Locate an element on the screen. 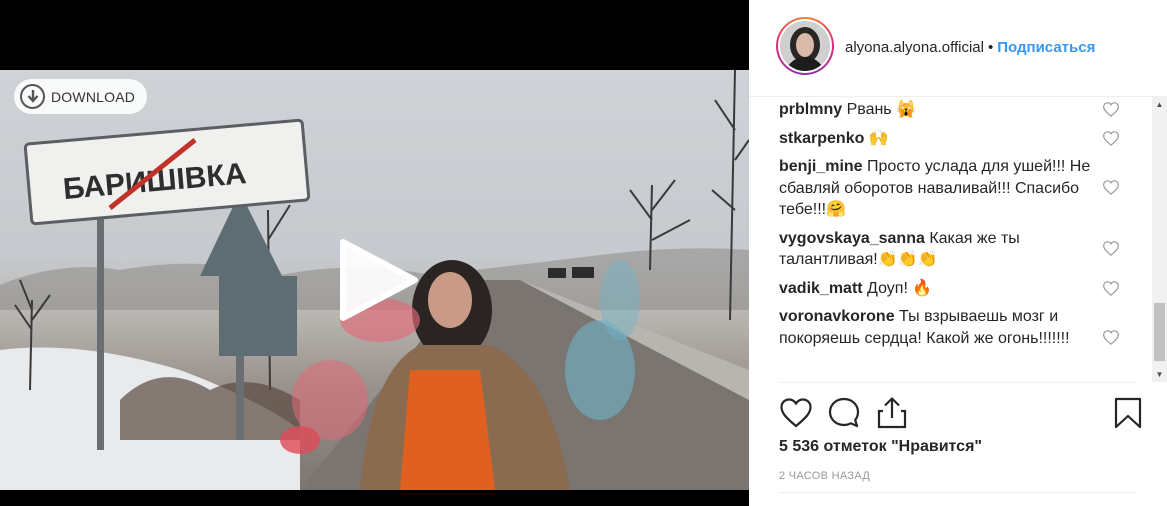 Image resolution: width=1167 pixels, height=506 pixels. post-header: alyona.alyona.official • Подписаться is located at coordinates (958, 48).